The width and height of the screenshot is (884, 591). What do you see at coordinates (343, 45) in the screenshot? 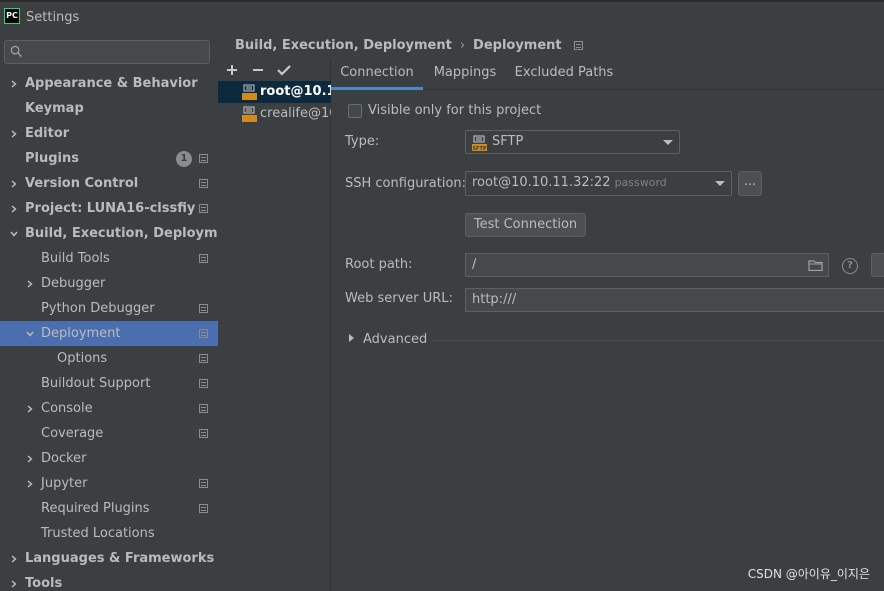
I see `breadcrumb-parent: Build, Execution, Deployment` at bounding box center [343, 45].